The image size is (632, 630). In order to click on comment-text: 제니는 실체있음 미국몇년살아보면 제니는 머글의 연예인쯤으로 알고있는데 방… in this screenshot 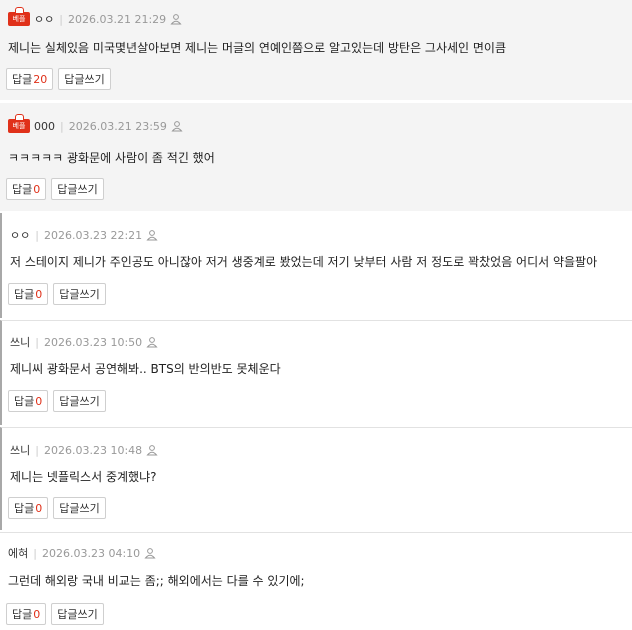, I will do `click(257, 48)`.